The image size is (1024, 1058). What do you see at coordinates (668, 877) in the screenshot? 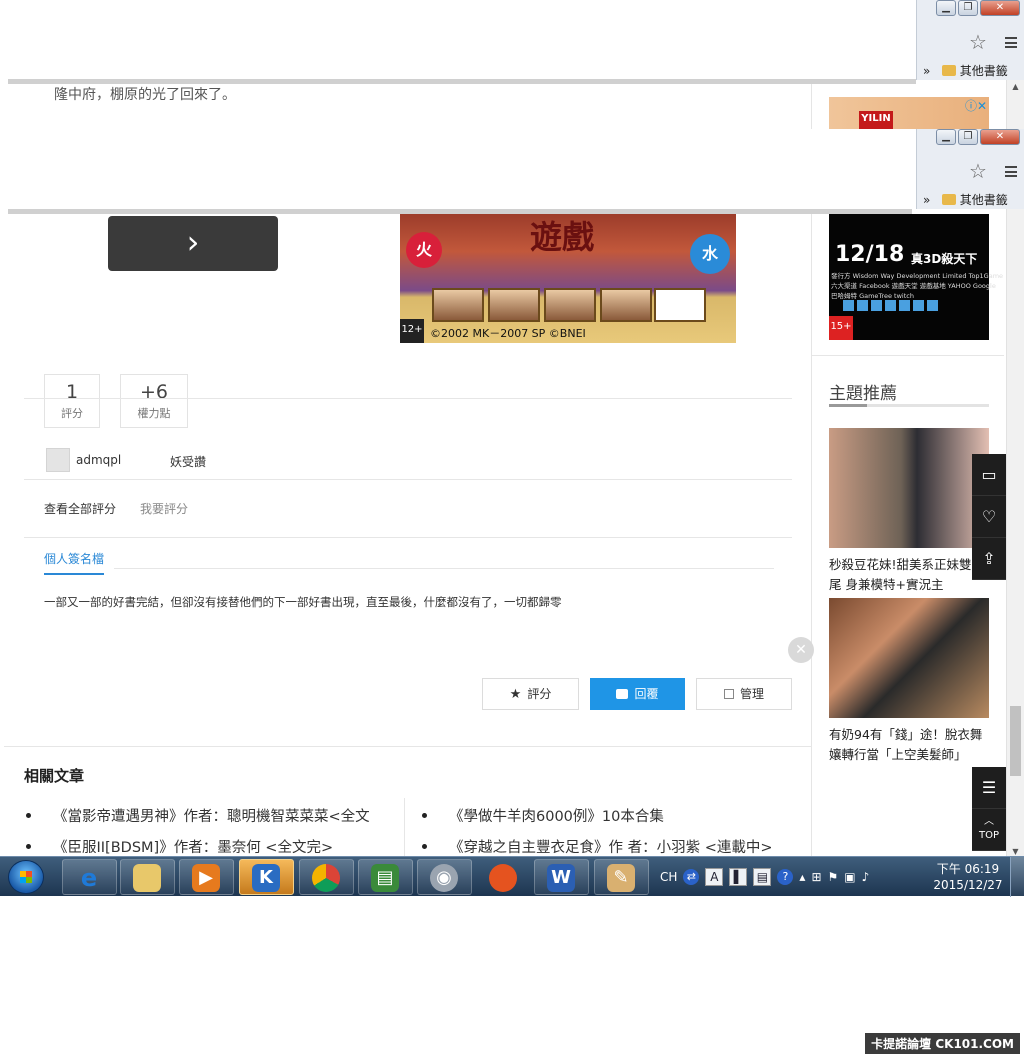
I see `language-indicator: CH` at bounding box center [668, 877].